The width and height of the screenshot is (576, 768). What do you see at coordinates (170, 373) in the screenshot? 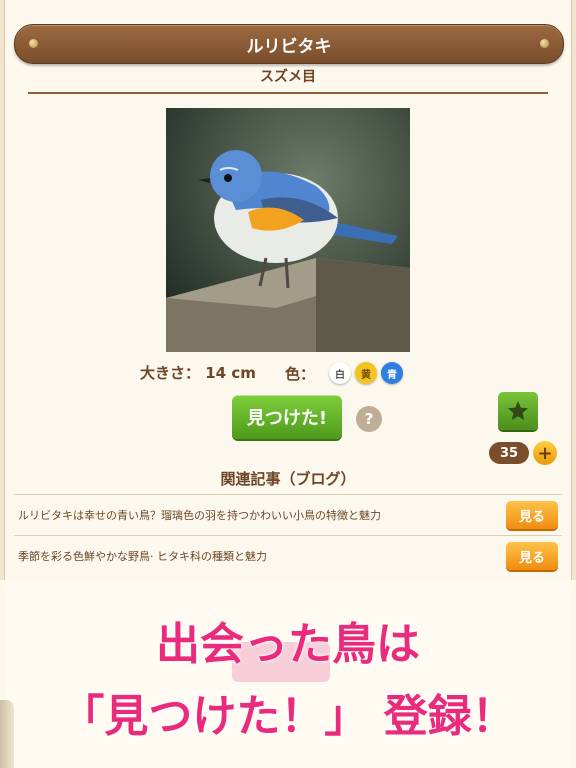
I see `size-label: 大きさ：` at bounding box center [170, 373].